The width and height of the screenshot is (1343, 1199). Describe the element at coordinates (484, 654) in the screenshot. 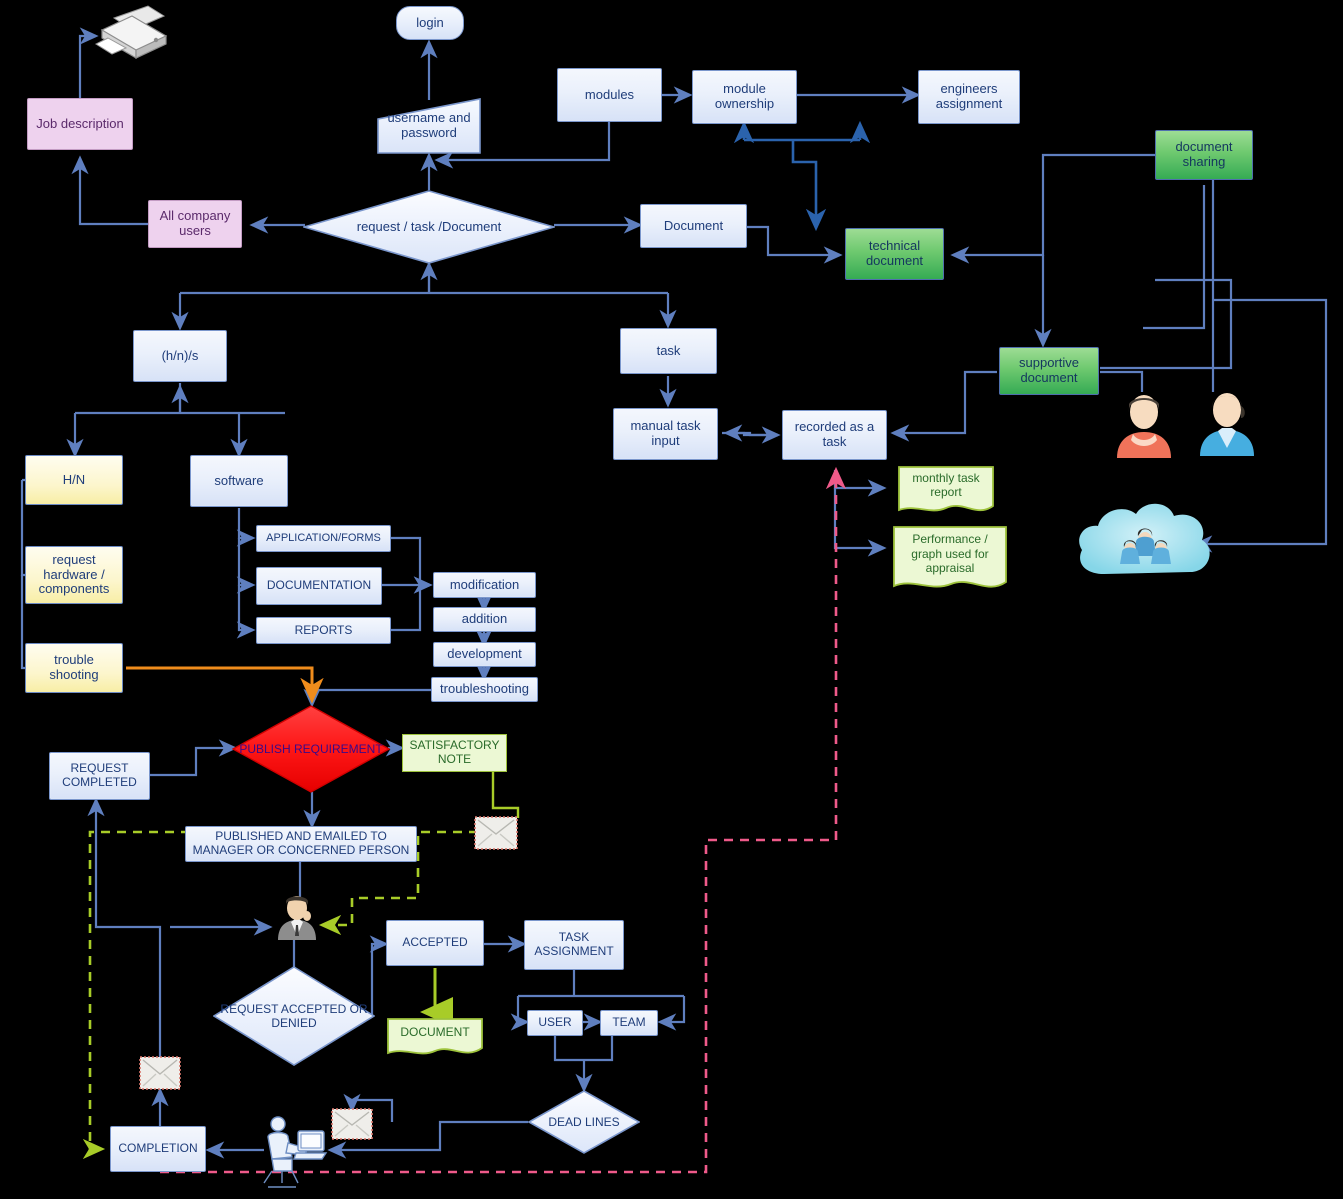

I see `node-development: development` at that location.